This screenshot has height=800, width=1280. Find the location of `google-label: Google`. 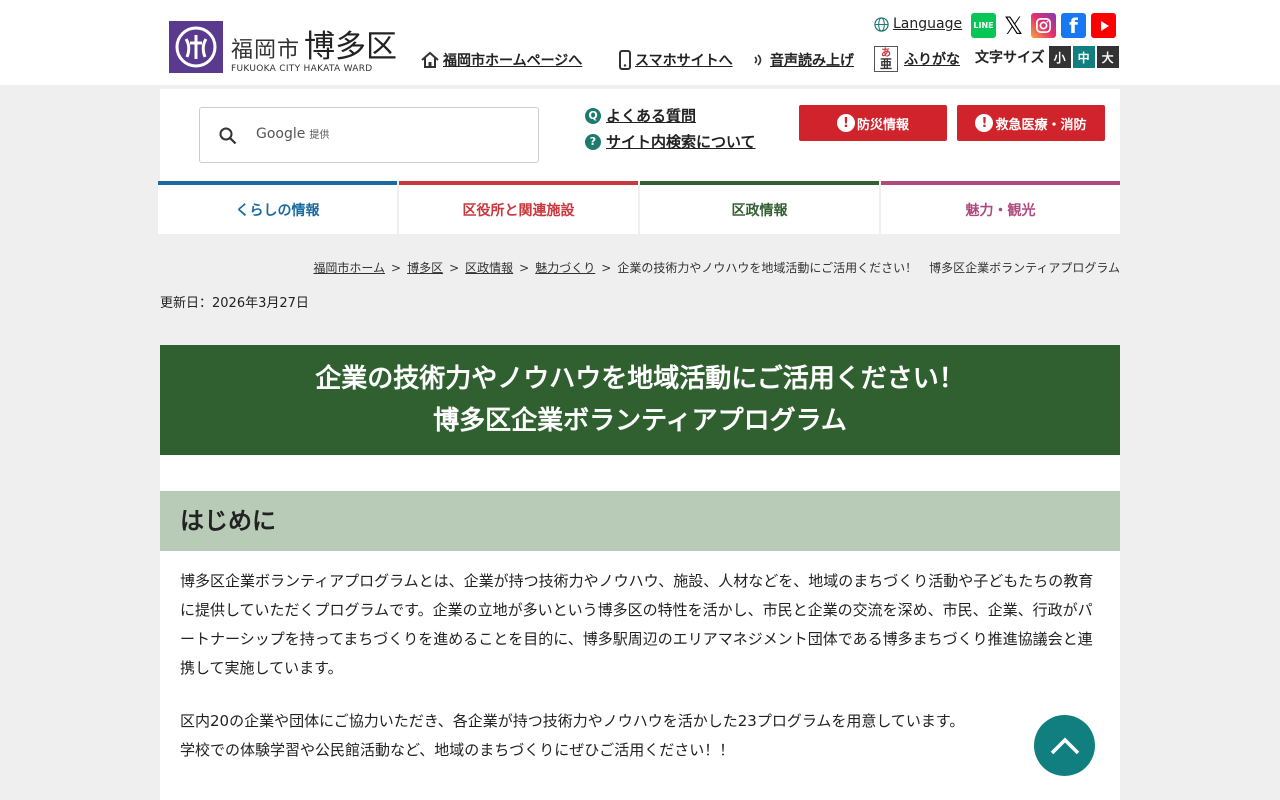

google-label: Google is located at coordinates (281, 134).